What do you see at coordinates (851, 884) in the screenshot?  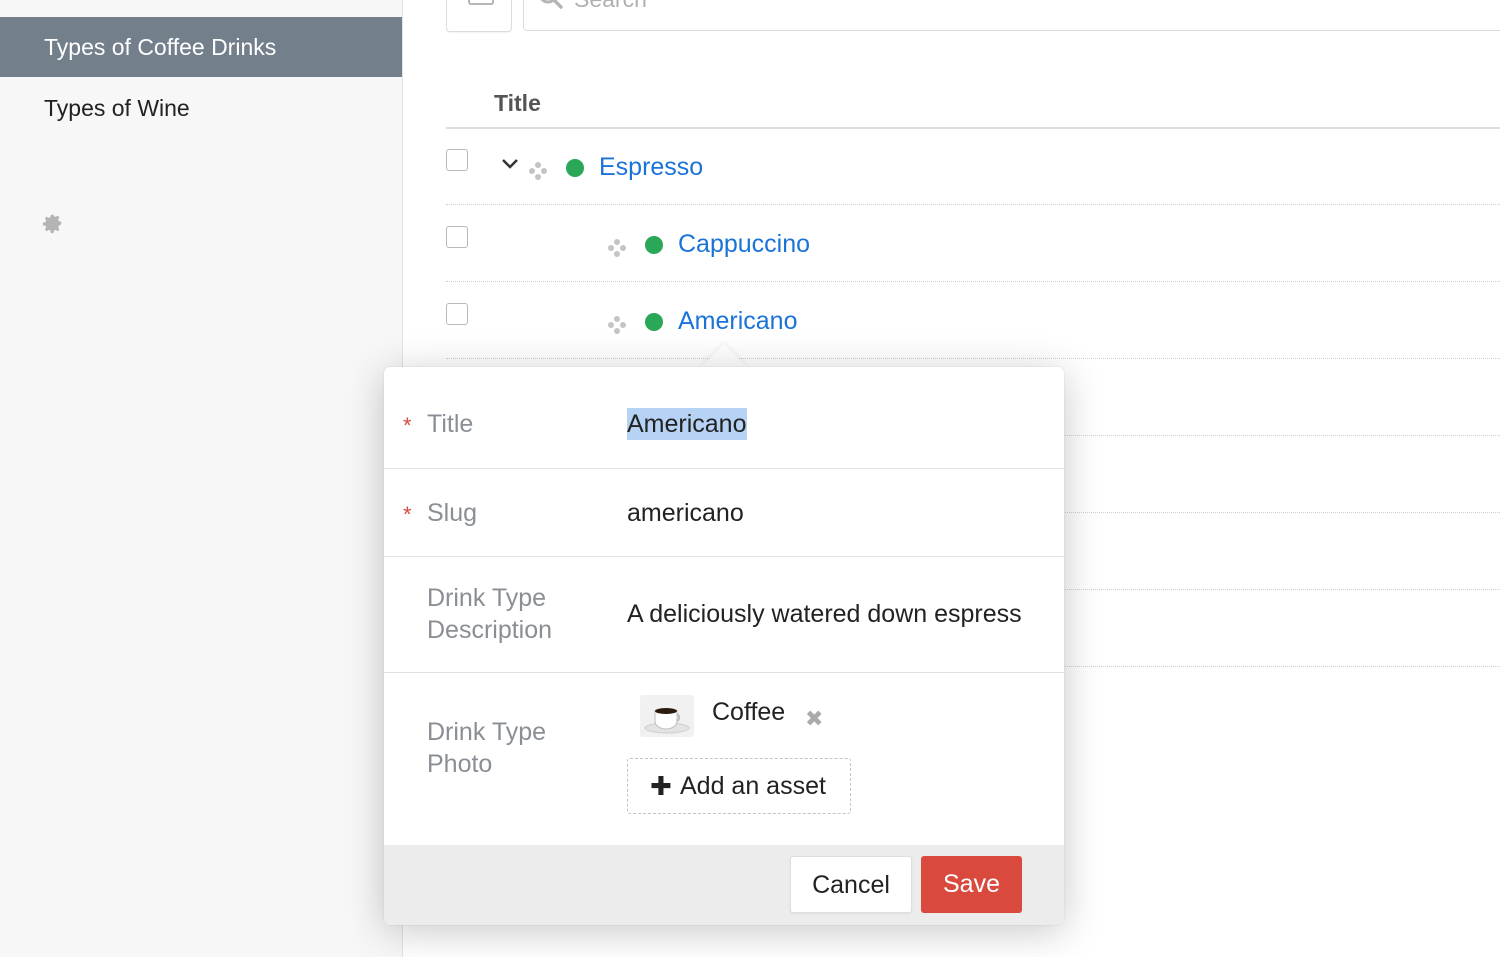 I see `cancel-button: Cancel` at bounding box center [851, 884].